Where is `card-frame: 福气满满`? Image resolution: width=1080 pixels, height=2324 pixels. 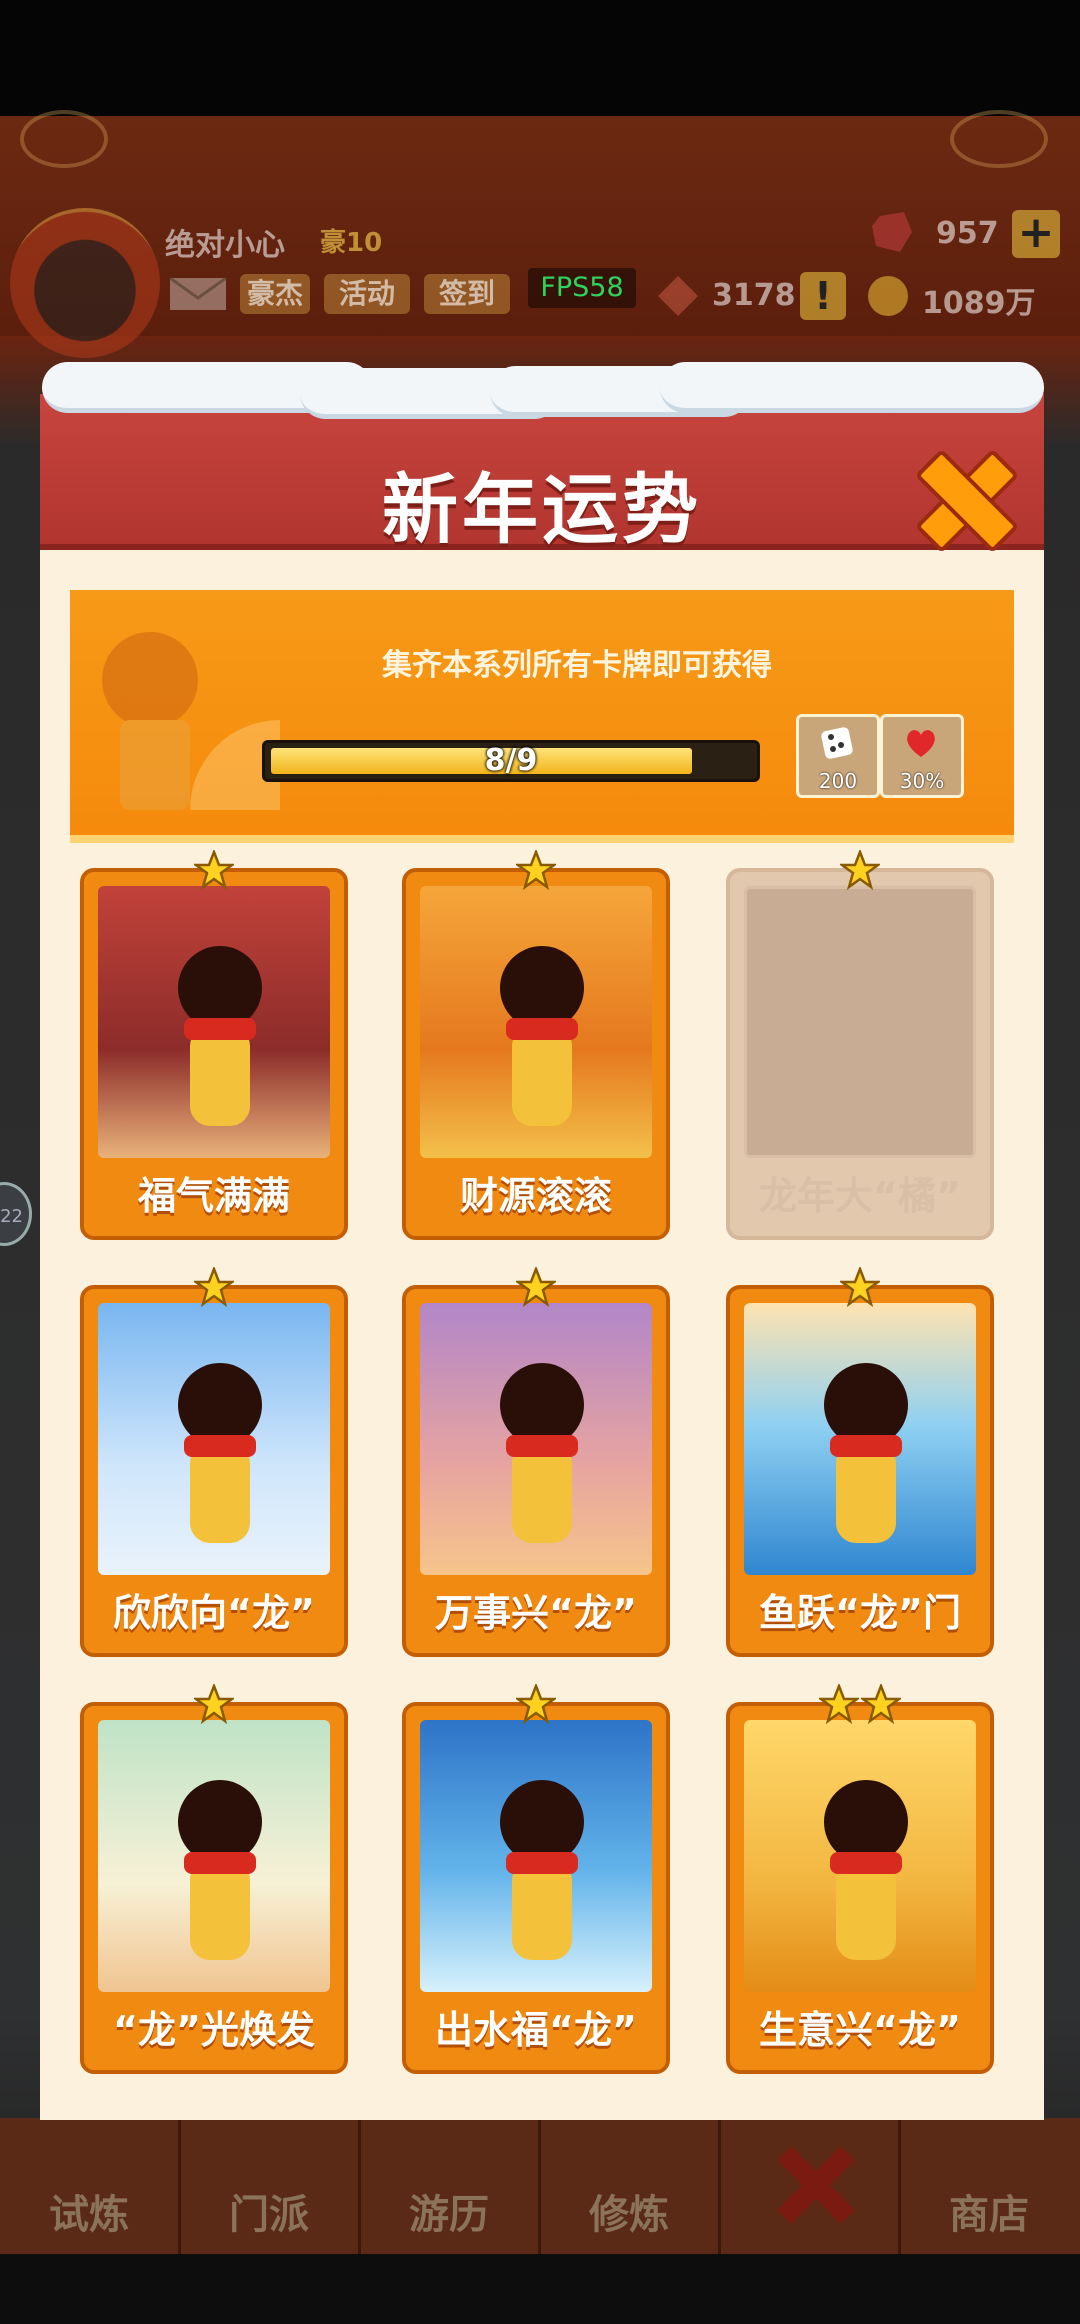 card-frame: 福气满满 is located at coordinates (214, 1054).